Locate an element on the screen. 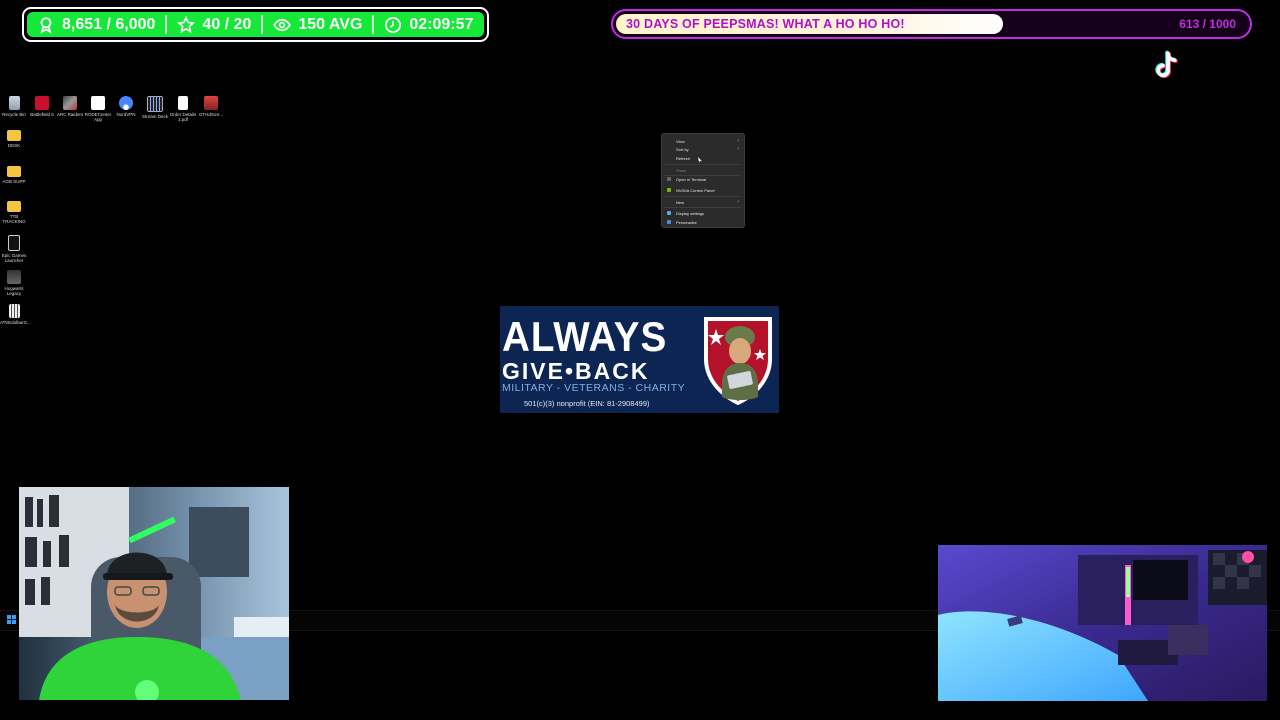 The height and width of the screenshot is (720, 1280). uptime-value: 02:09:57 is located at coordinates (441, 24).